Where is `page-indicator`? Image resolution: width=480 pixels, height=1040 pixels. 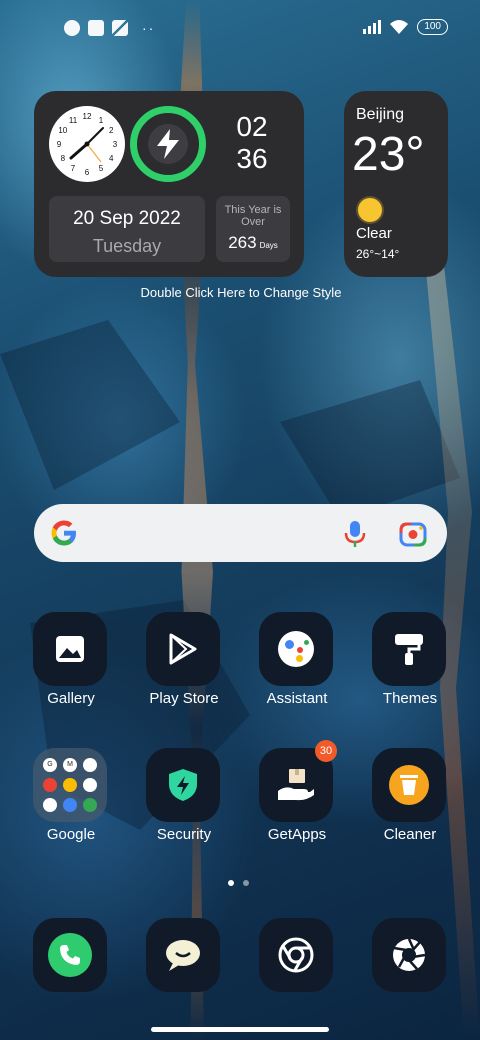
page-indicator is located at coordinates (238, 883).